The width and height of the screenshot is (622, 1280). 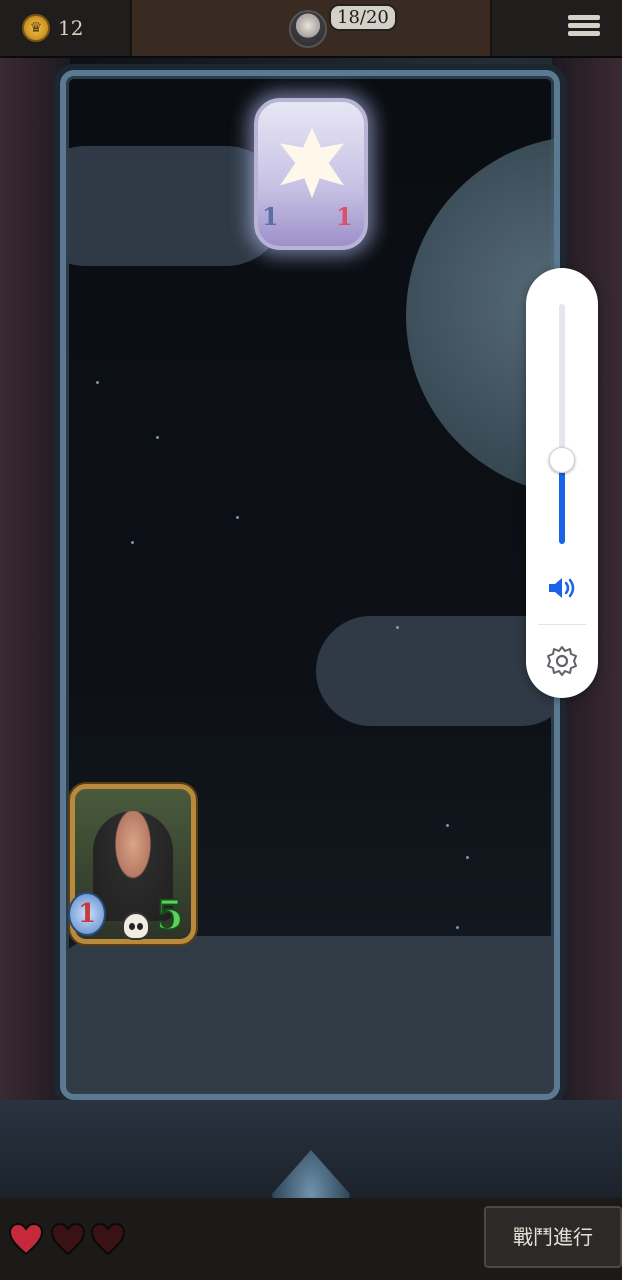 I want to click on coin-icon: ♛, so click(x=36, y=28).